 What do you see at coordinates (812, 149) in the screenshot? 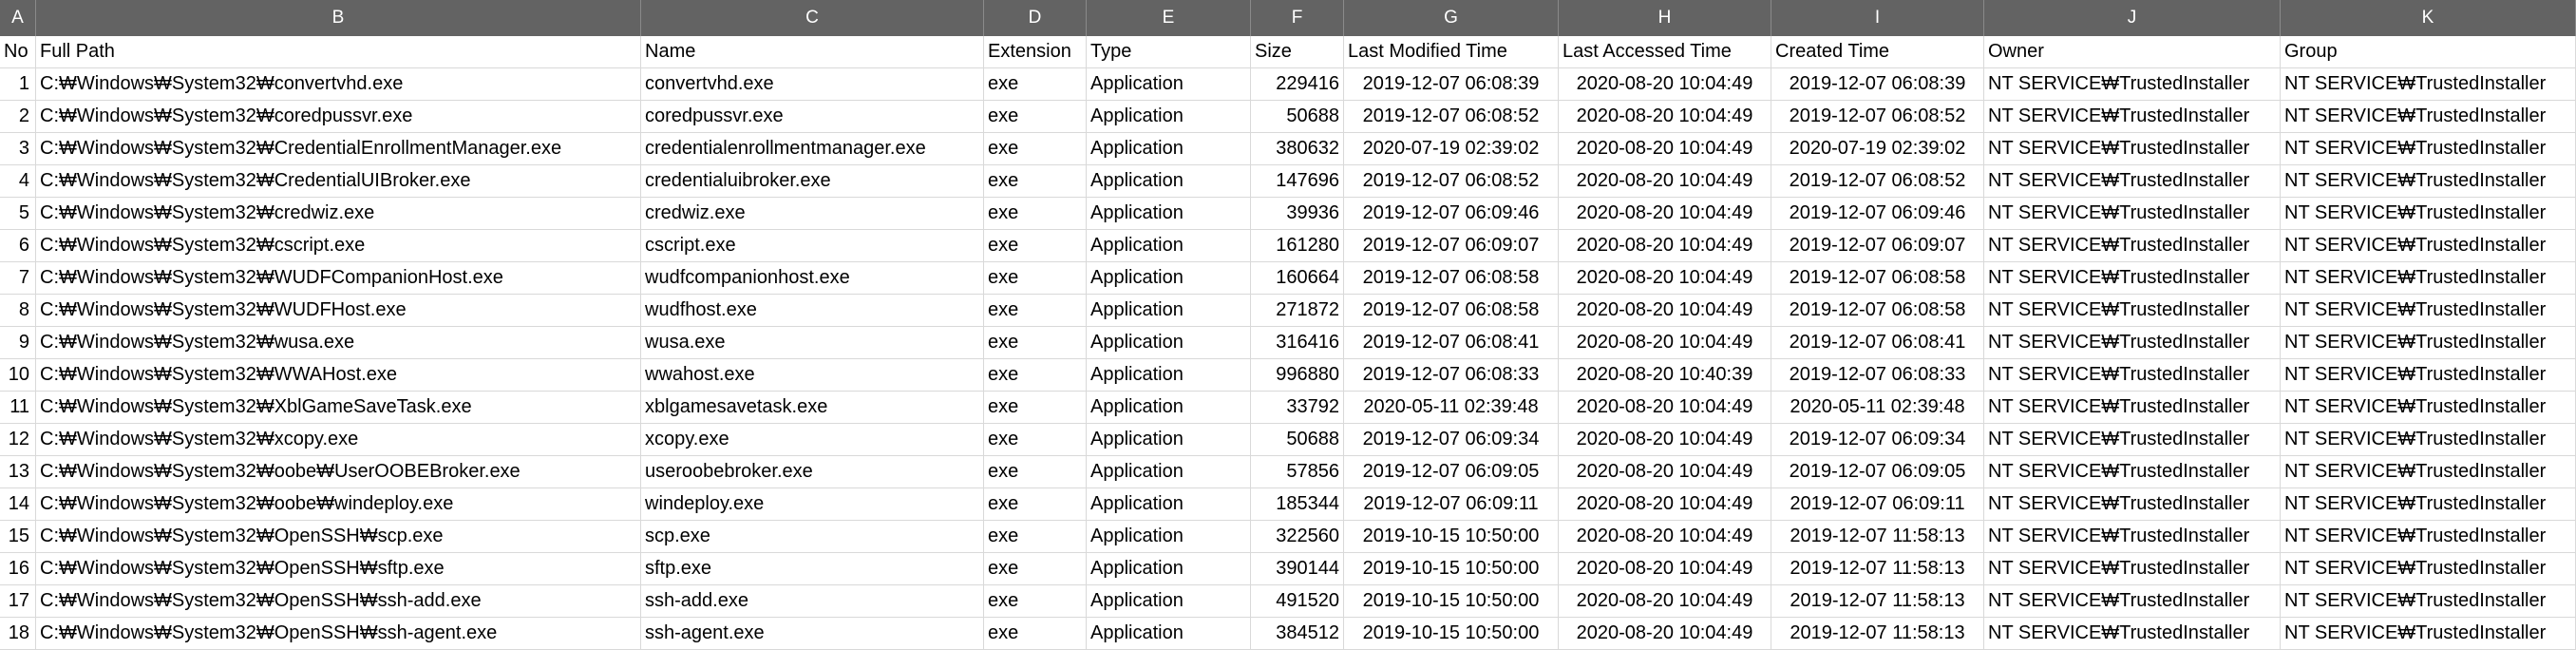
I see `cell-name: credentialenrollmentmanager.exe` at bounding box center [812, 149].